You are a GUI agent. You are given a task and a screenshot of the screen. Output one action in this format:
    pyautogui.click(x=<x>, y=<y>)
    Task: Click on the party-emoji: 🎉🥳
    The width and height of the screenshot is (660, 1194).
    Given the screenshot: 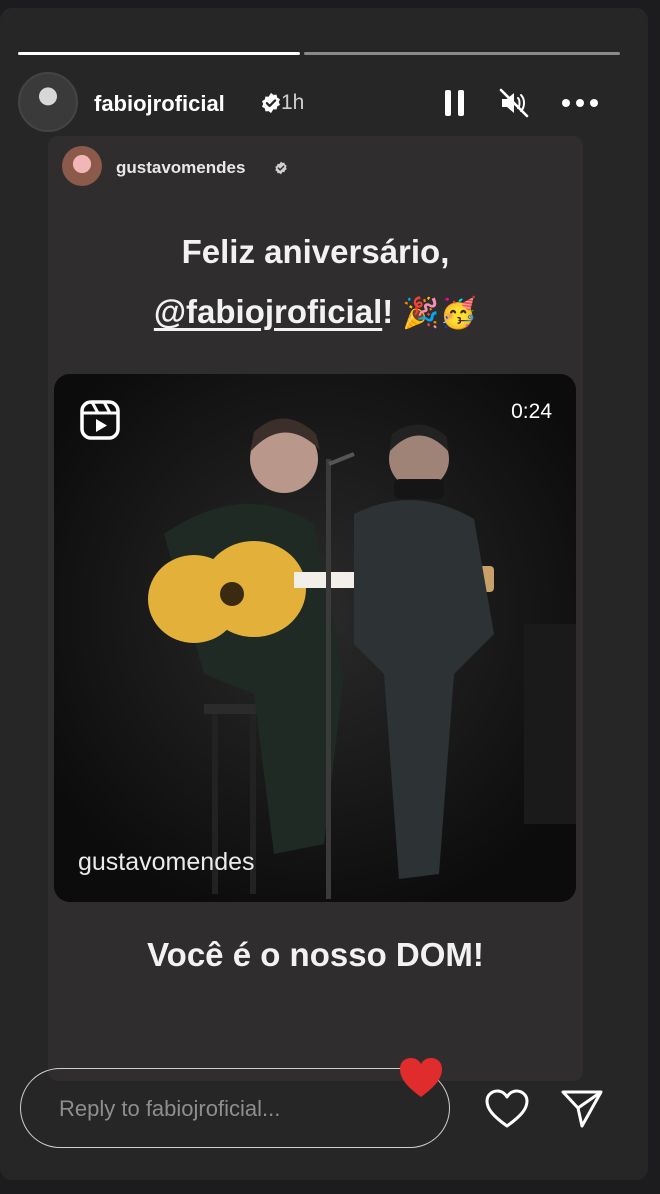 What is the action you would take?
    pyautogui.click(x=440, y=313)
    